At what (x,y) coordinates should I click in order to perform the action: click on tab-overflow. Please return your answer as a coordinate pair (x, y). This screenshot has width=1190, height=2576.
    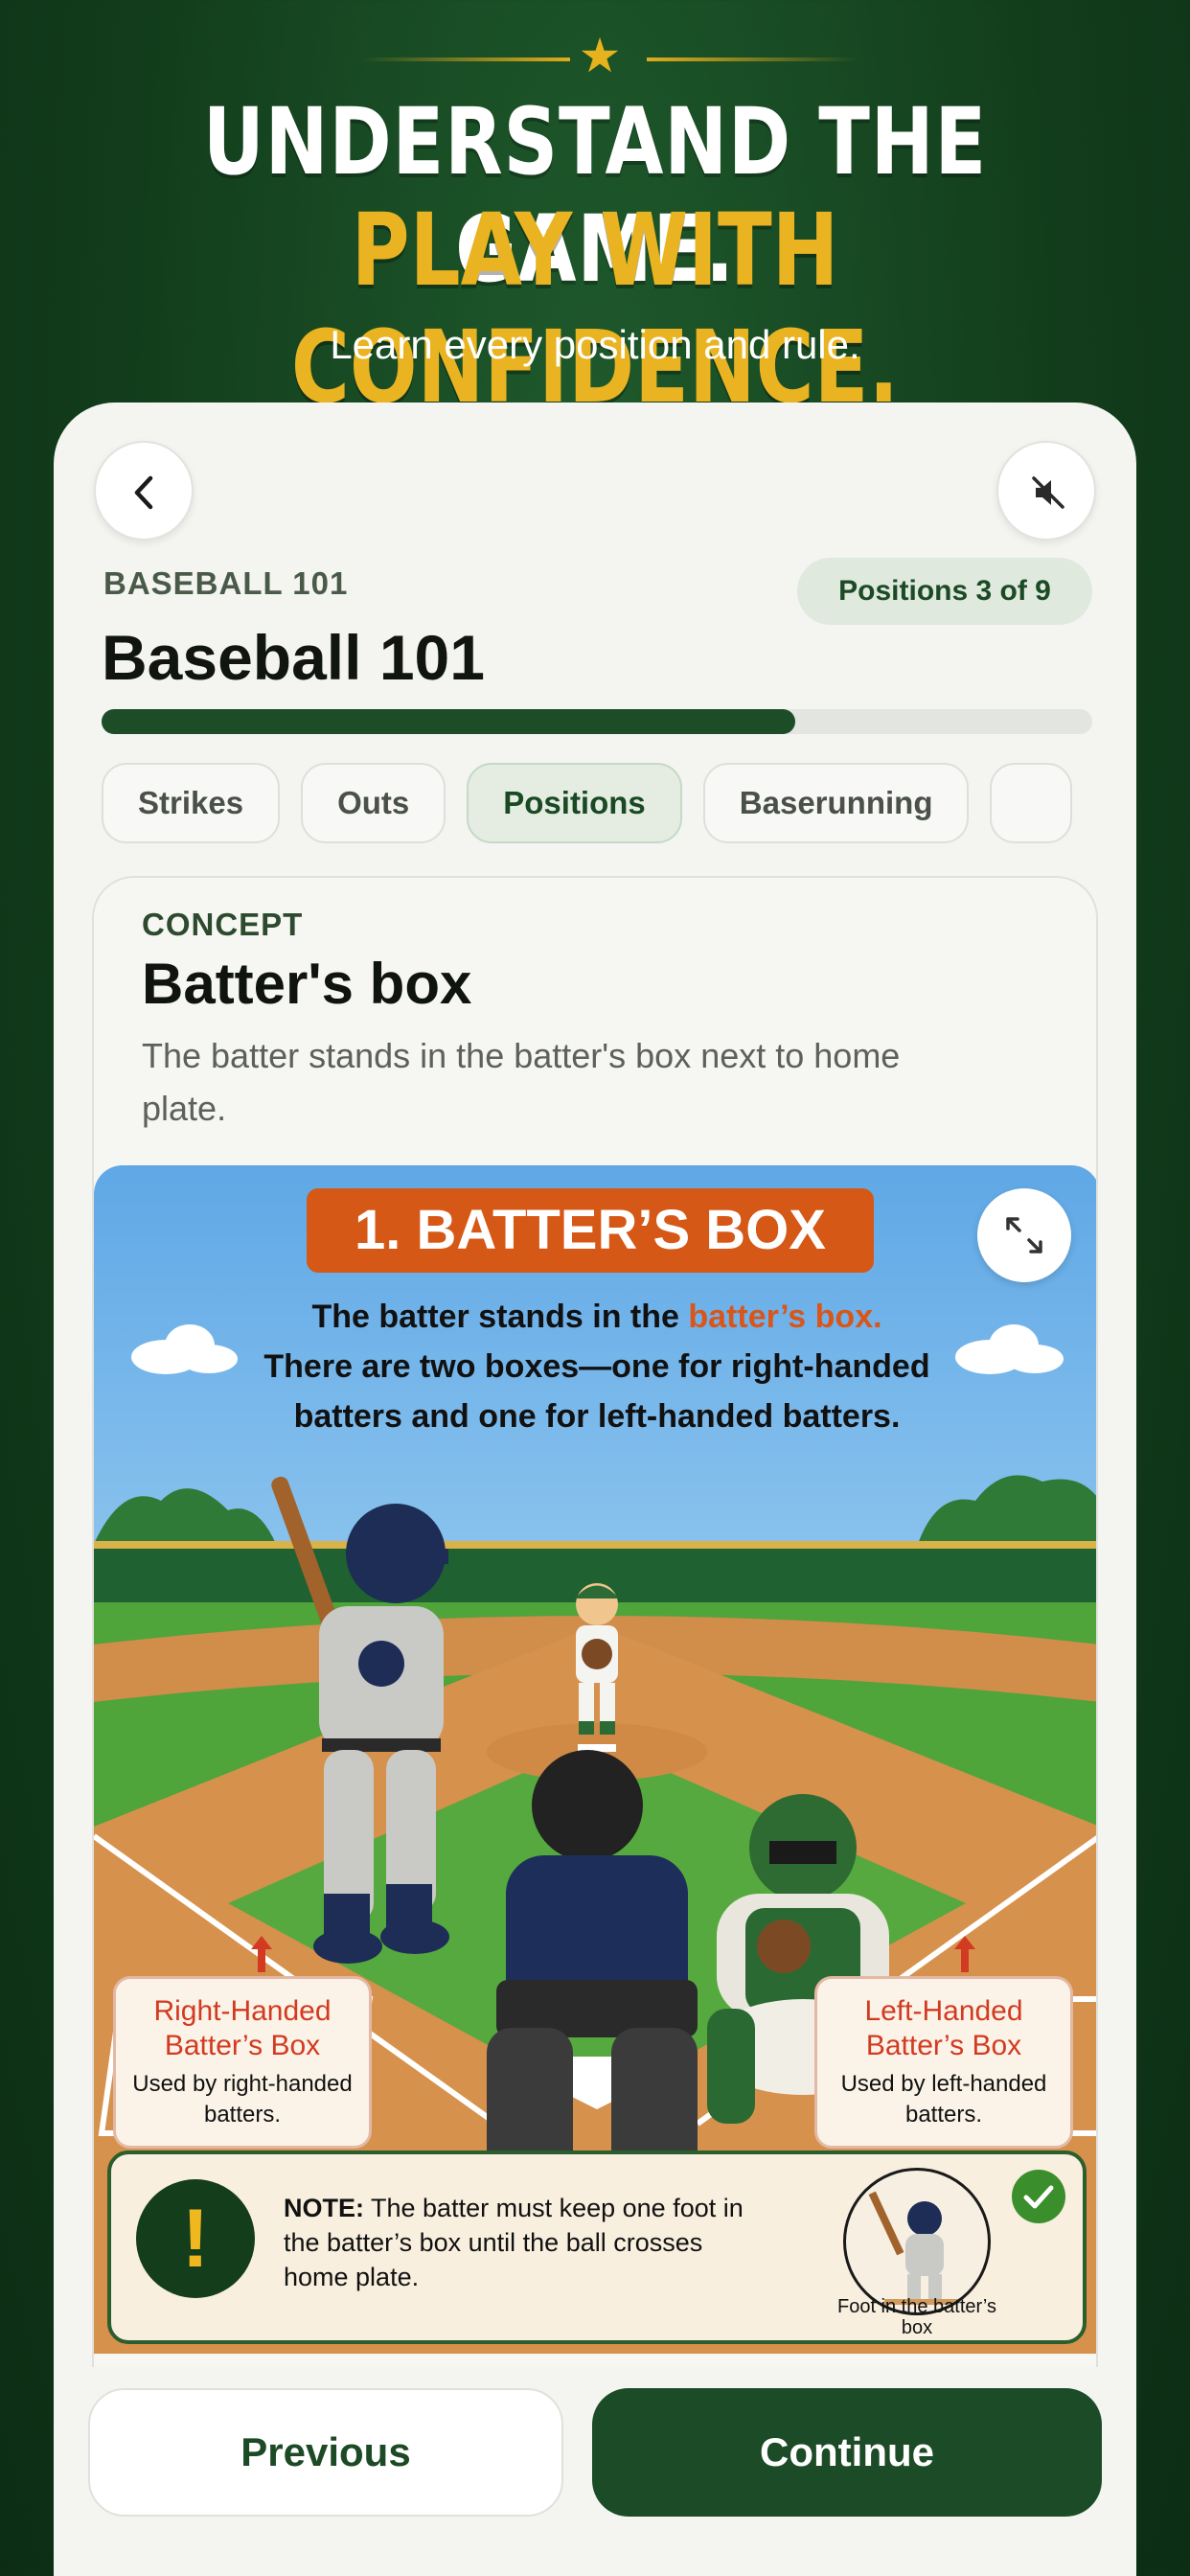
    Looking at the image, I should click on (1031, 803).